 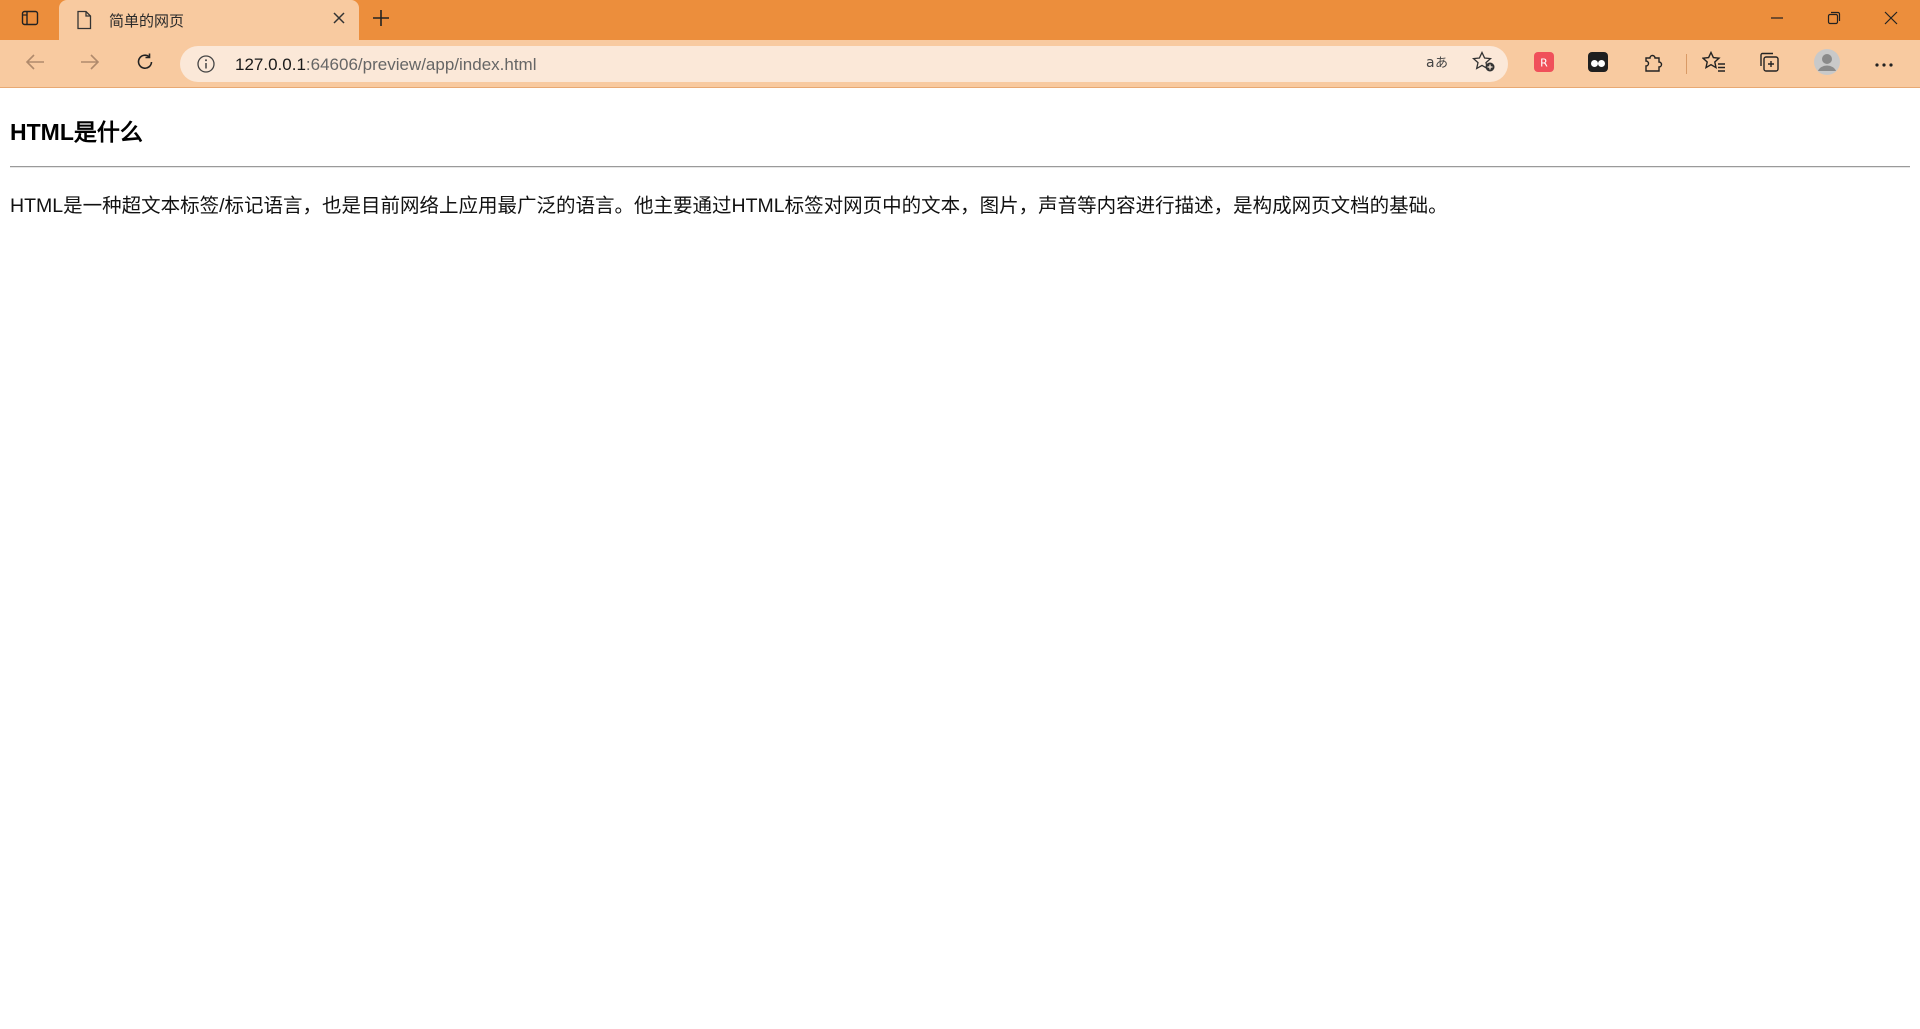 I want to click on tab-close-button, so click(x=339, y=20).